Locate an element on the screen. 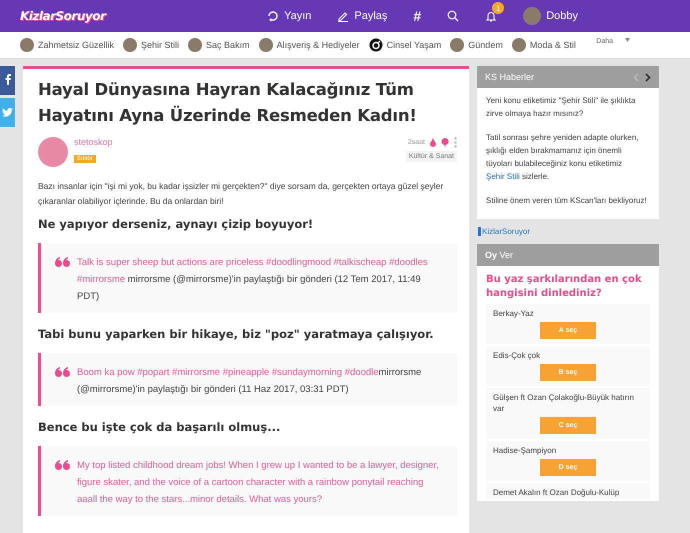  caret-icon is located at coordinates (627, 40).